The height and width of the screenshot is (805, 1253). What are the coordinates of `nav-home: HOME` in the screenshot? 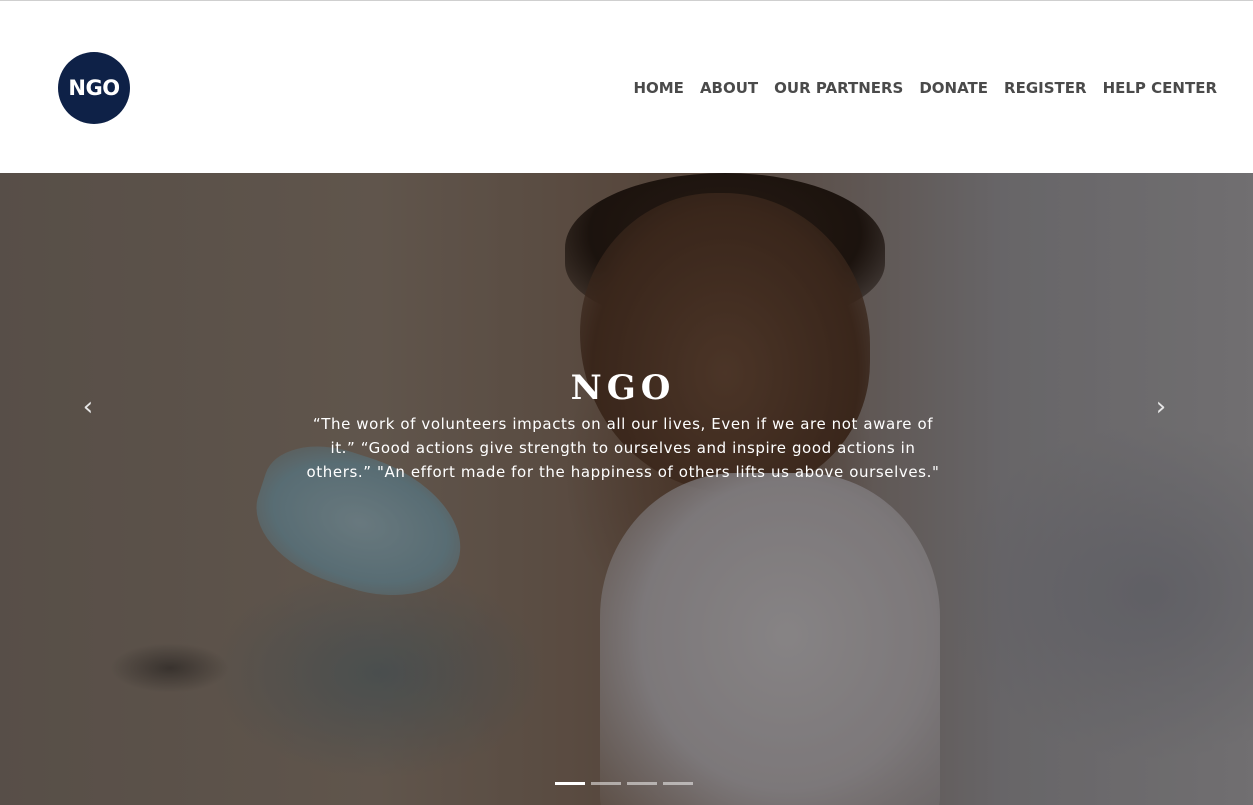 It's located at (658, 88).